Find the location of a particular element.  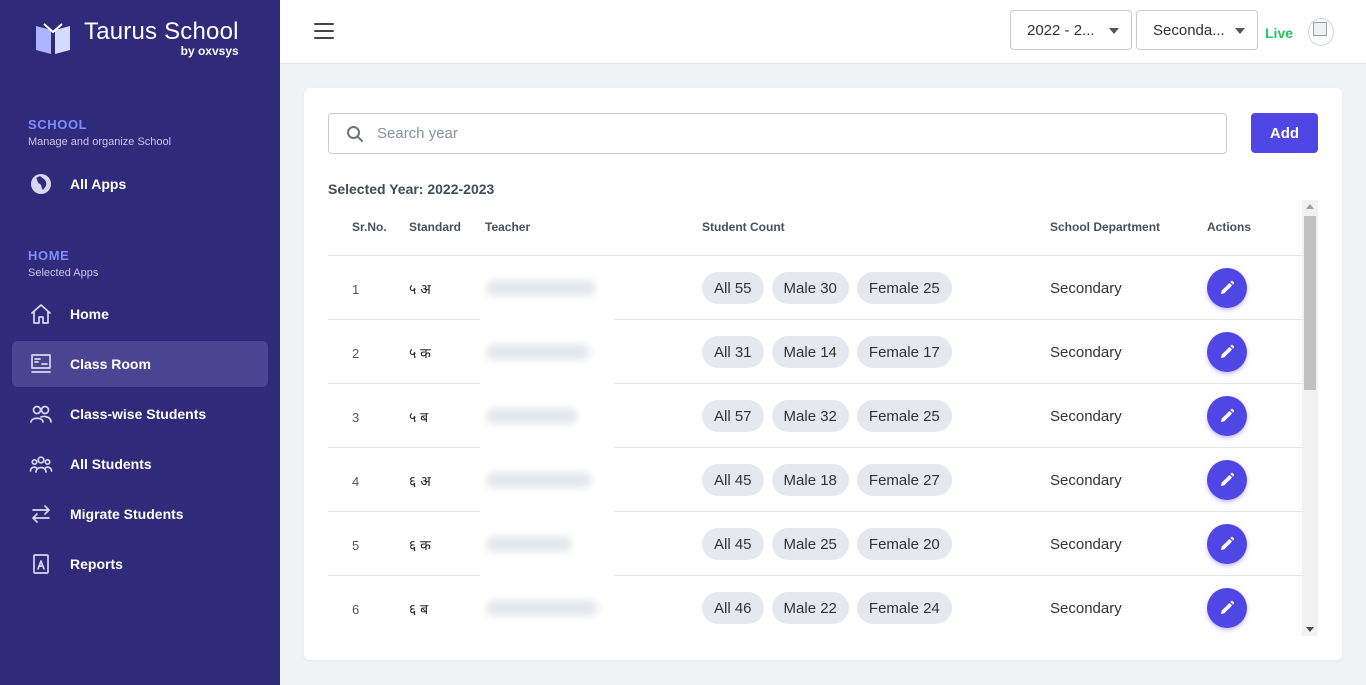

sidebar-item-label: Migrate Students is located at coordinates (127, 514).